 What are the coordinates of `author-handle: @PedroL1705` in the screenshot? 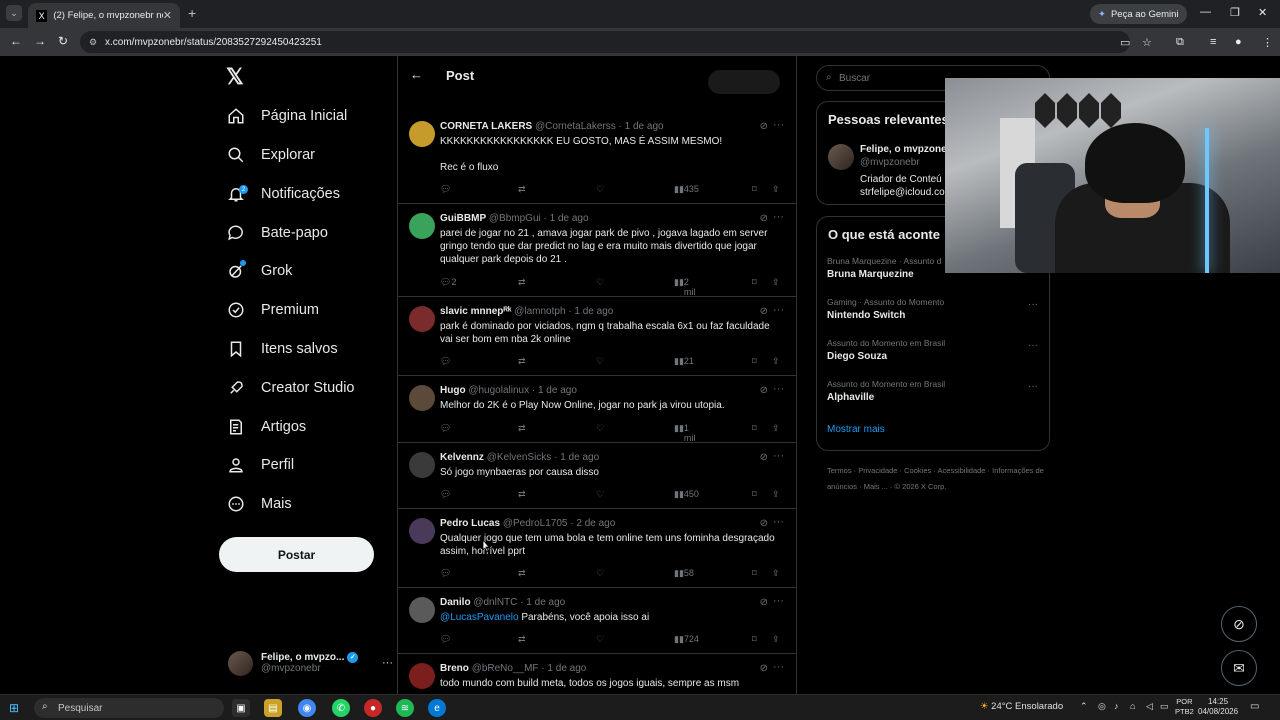 It's located at (535, 523).